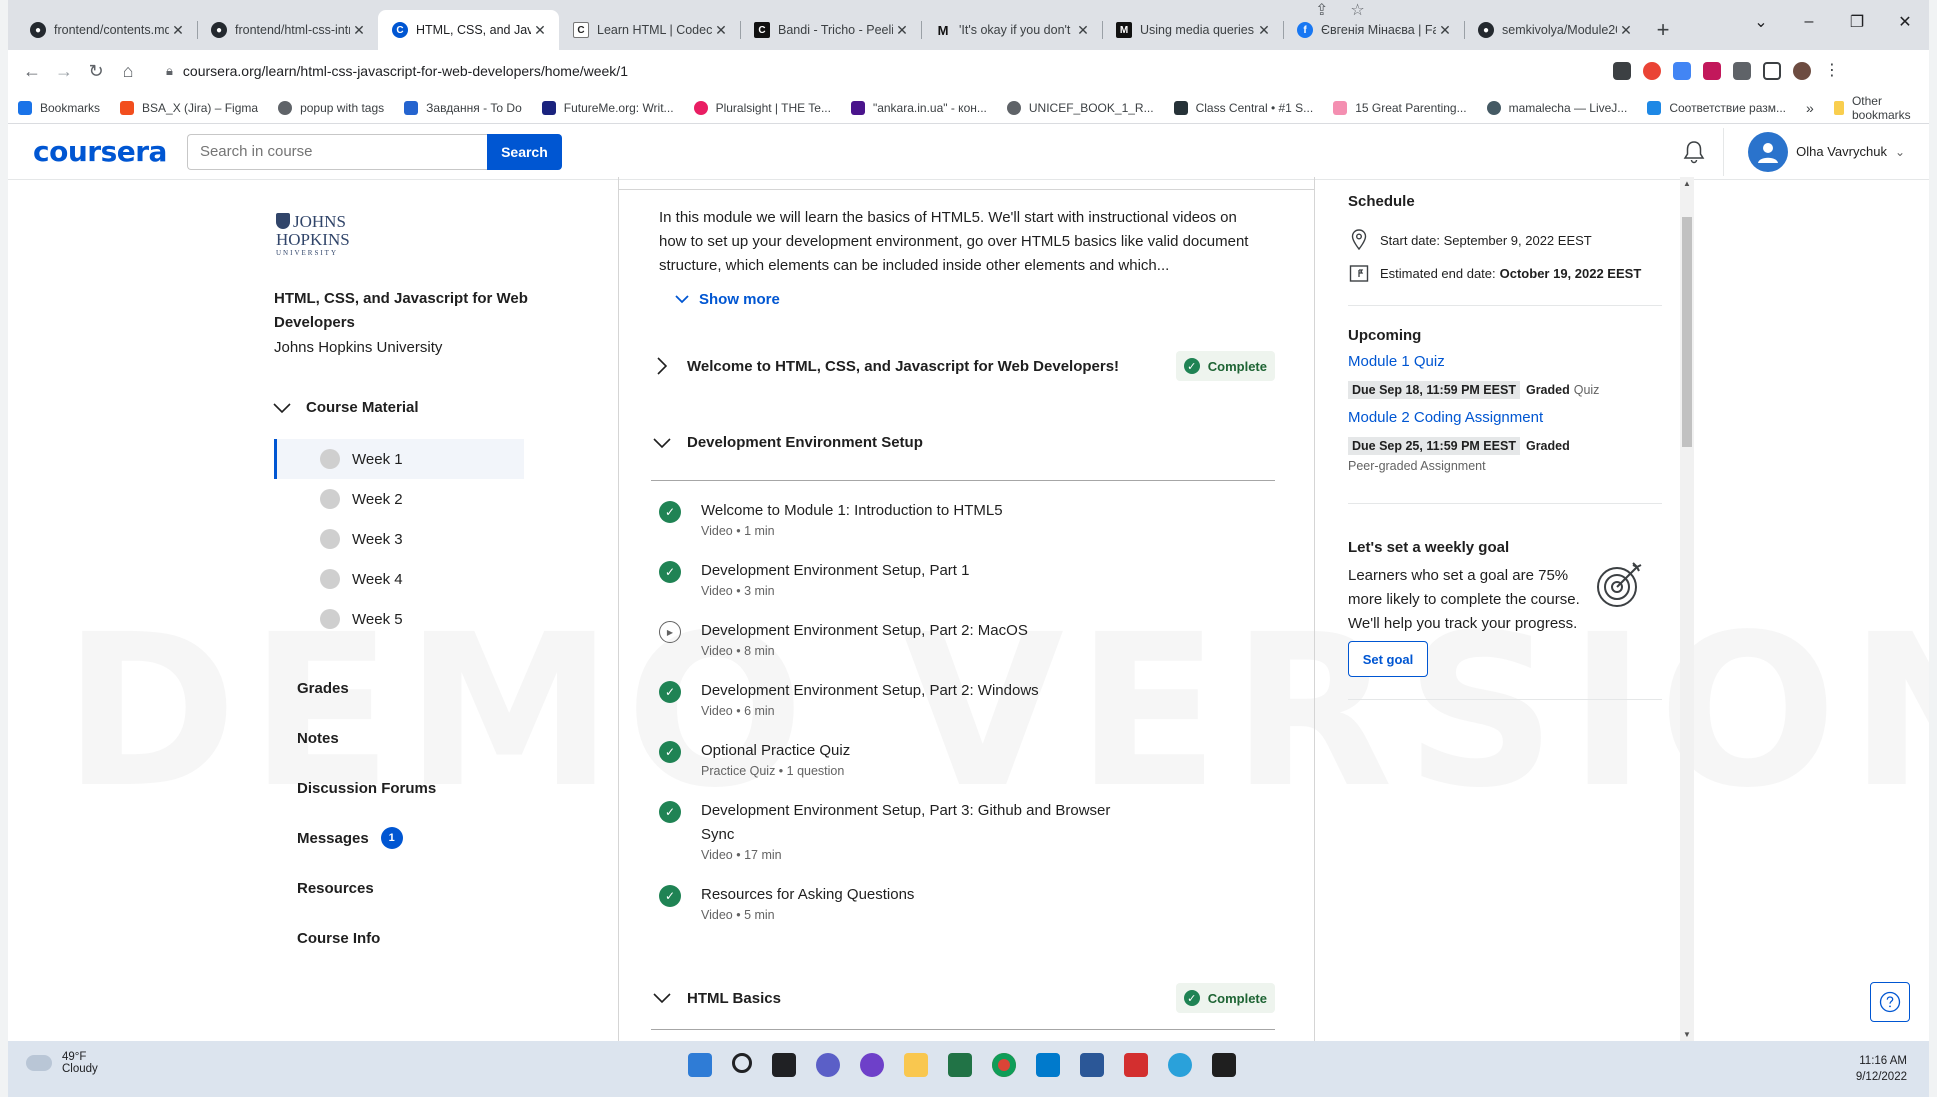  I want to click on browser-tab: C Learn HTML | Codecademy ✕, so click(649, 30).